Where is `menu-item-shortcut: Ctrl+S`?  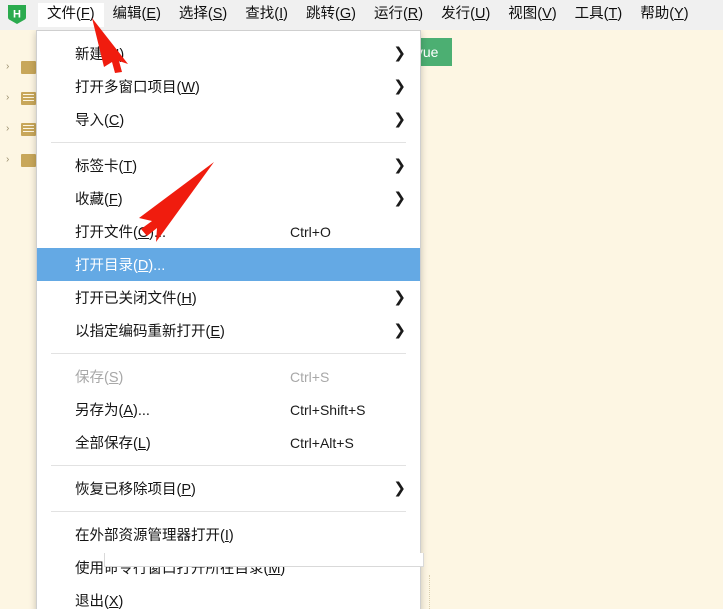
menu-item-shortcut: Ctrl+S is located at coordinates (310, 376).